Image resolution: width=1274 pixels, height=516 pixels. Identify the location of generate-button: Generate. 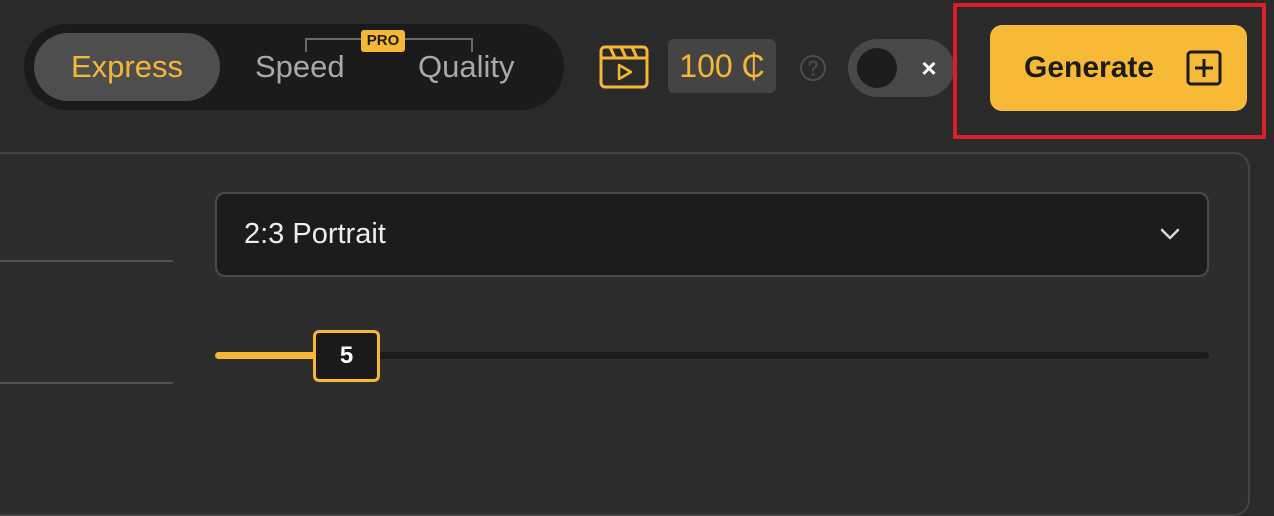
(1118, 68).